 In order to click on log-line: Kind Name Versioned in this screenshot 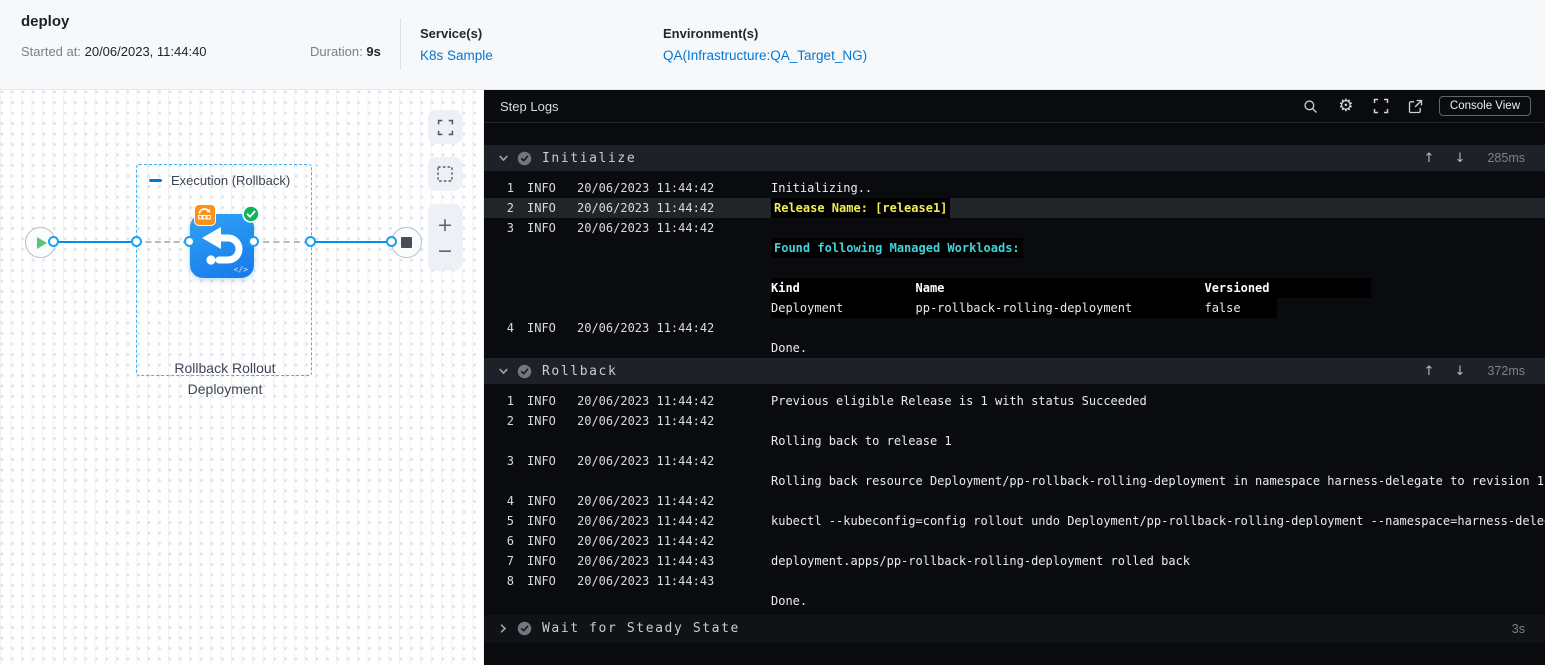, I will do `click(1014, 288)`.